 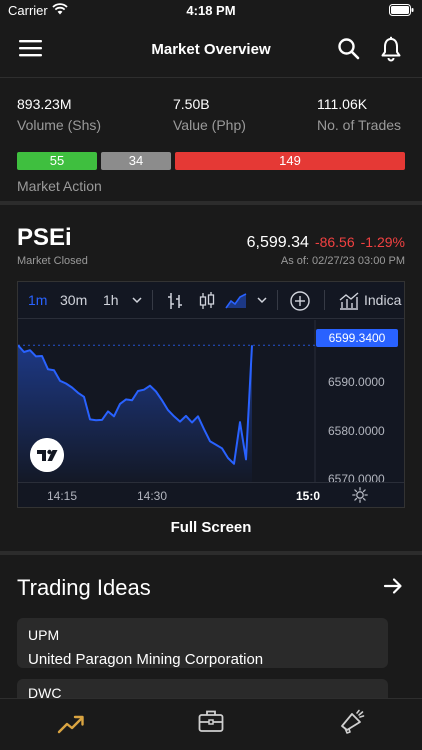 I want to click on y-tick-label: 6580.0000, so click(x=356, y=431).